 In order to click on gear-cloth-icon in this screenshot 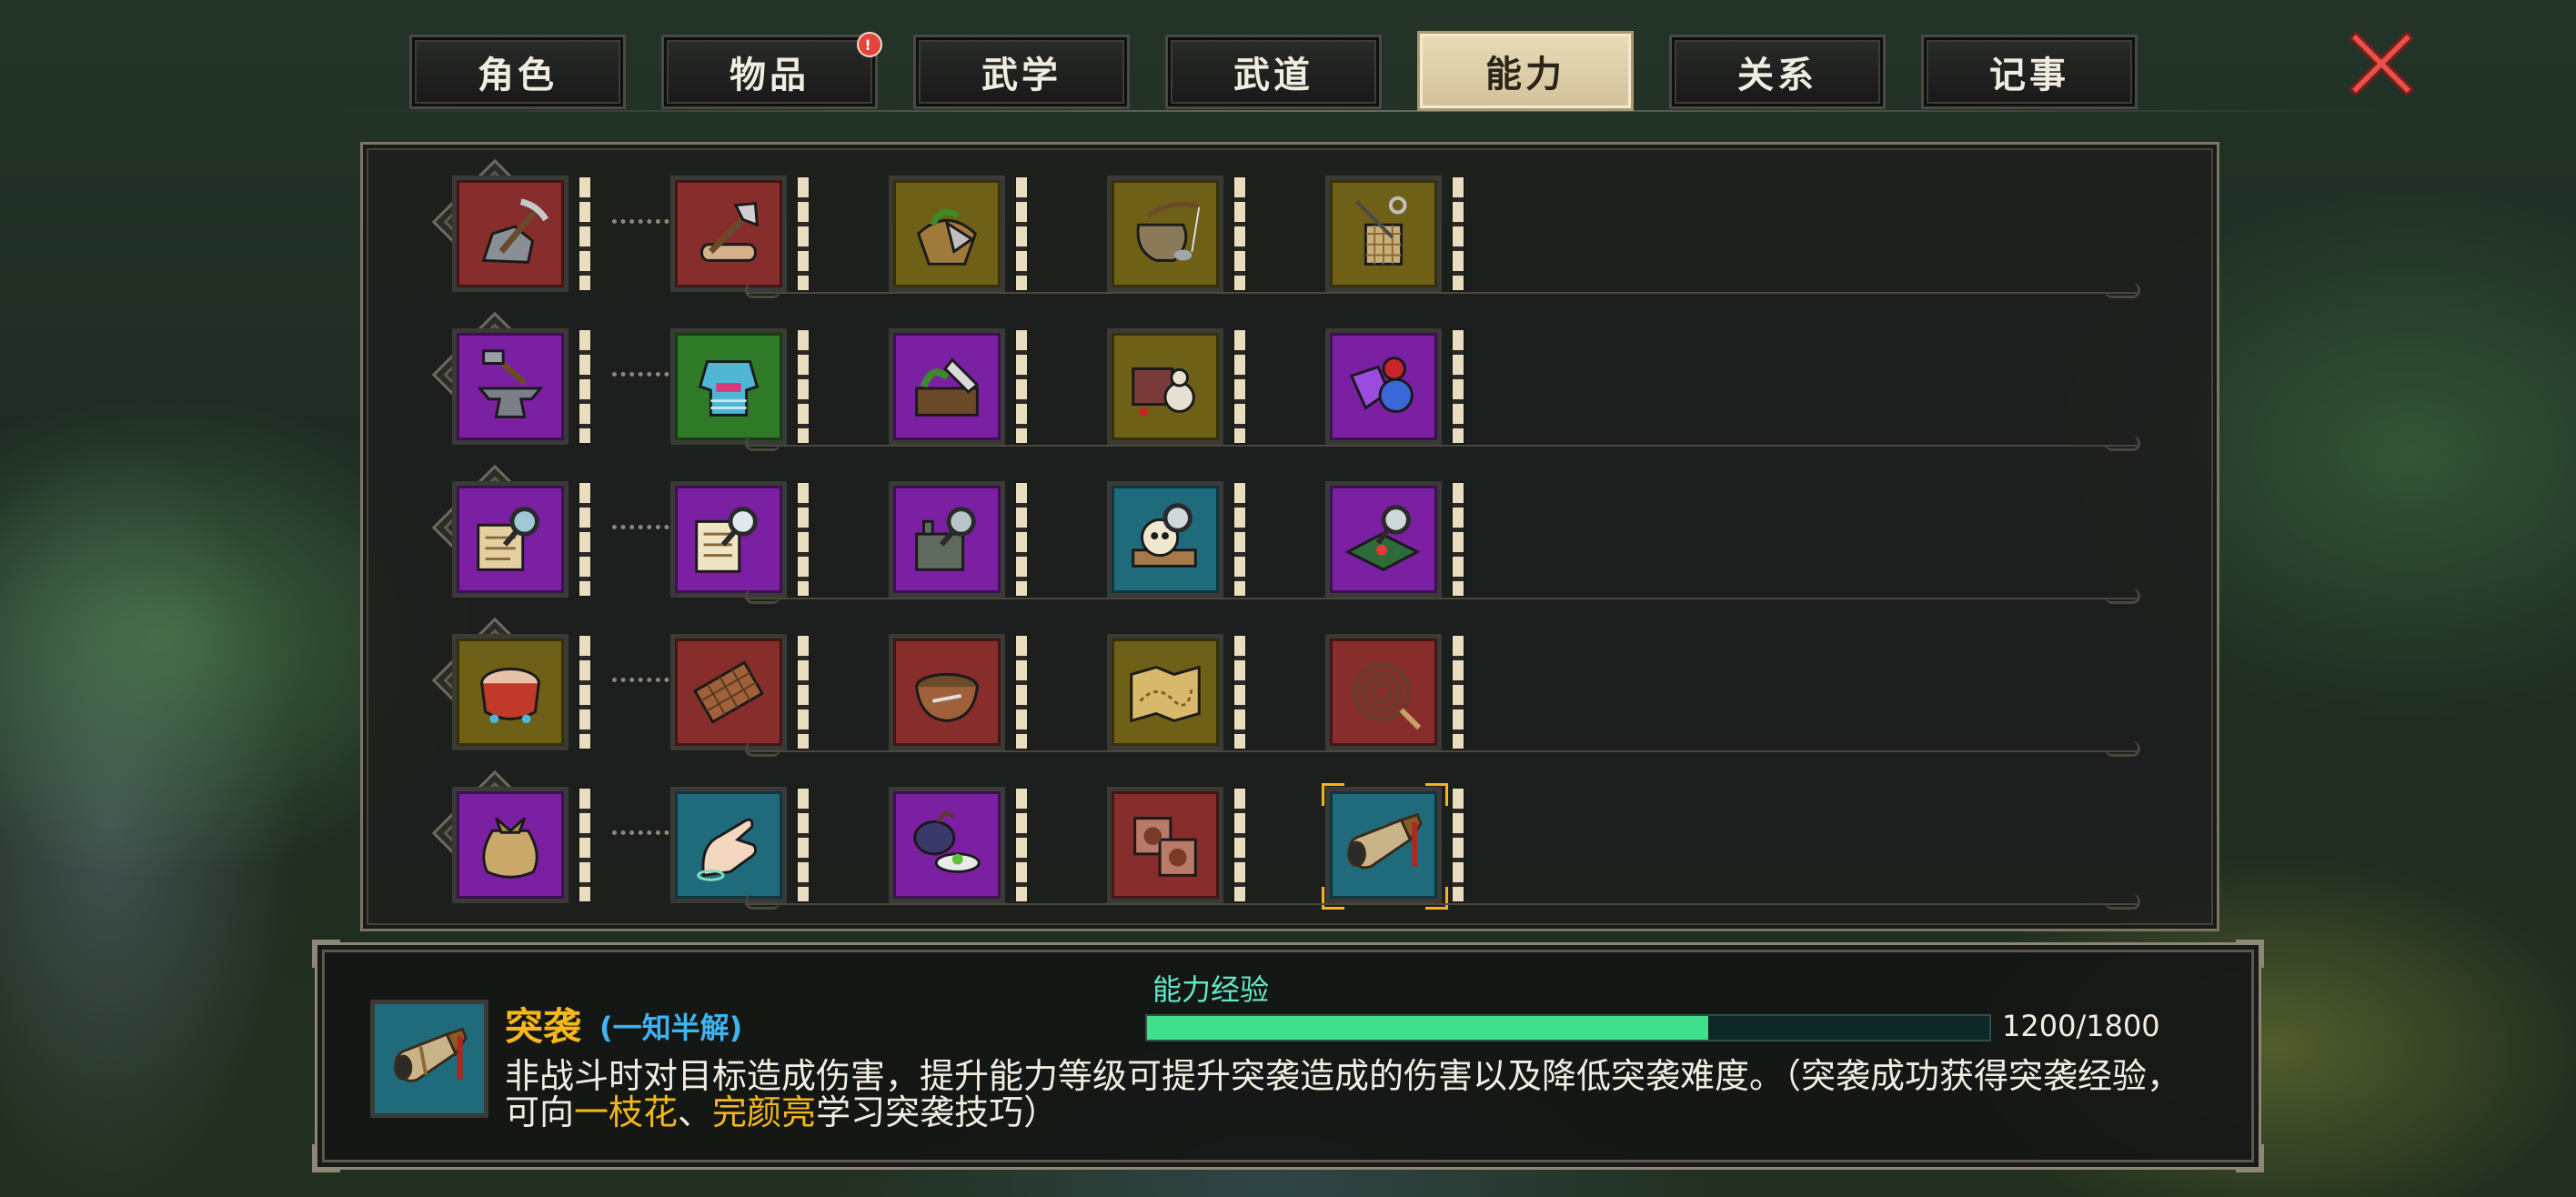, I will do `click(1165, 847)`.